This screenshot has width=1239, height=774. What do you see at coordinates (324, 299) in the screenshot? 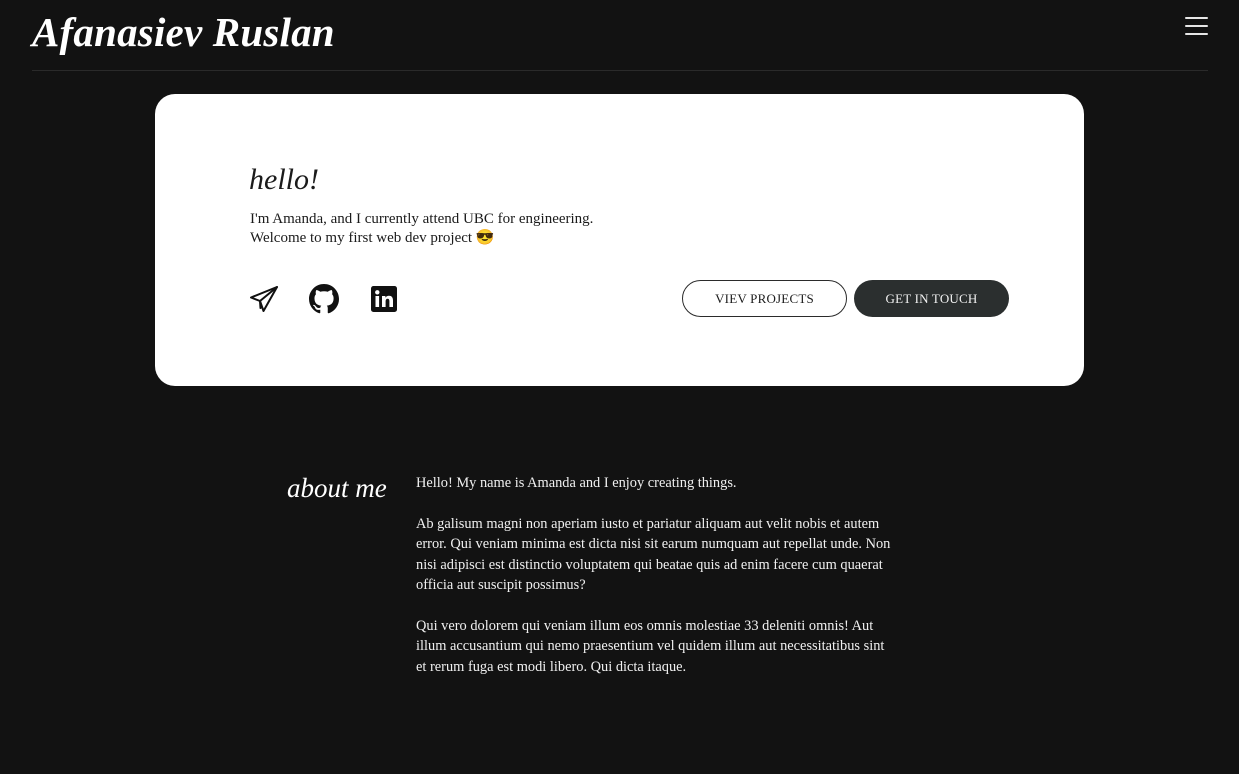
I see `github-icon` at bounding box center [324, 299].